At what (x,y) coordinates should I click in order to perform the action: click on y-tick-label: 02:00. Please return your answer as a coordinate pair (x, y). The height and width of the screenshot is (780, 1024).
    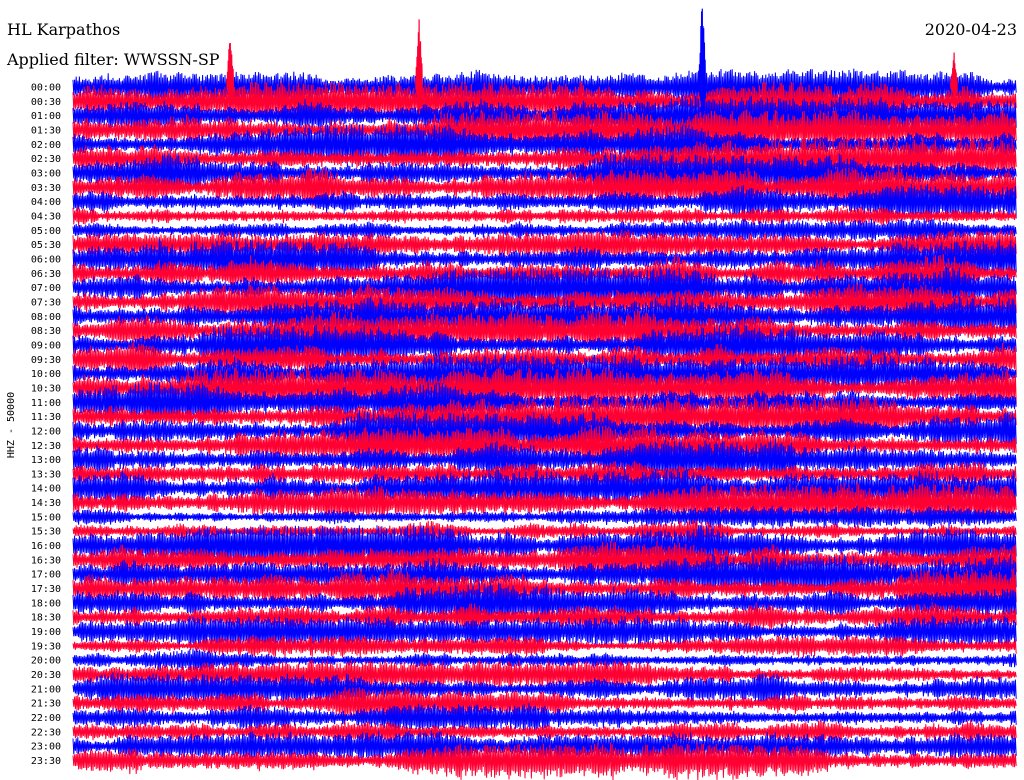
    Looking at the image, I should click on (46, 145).